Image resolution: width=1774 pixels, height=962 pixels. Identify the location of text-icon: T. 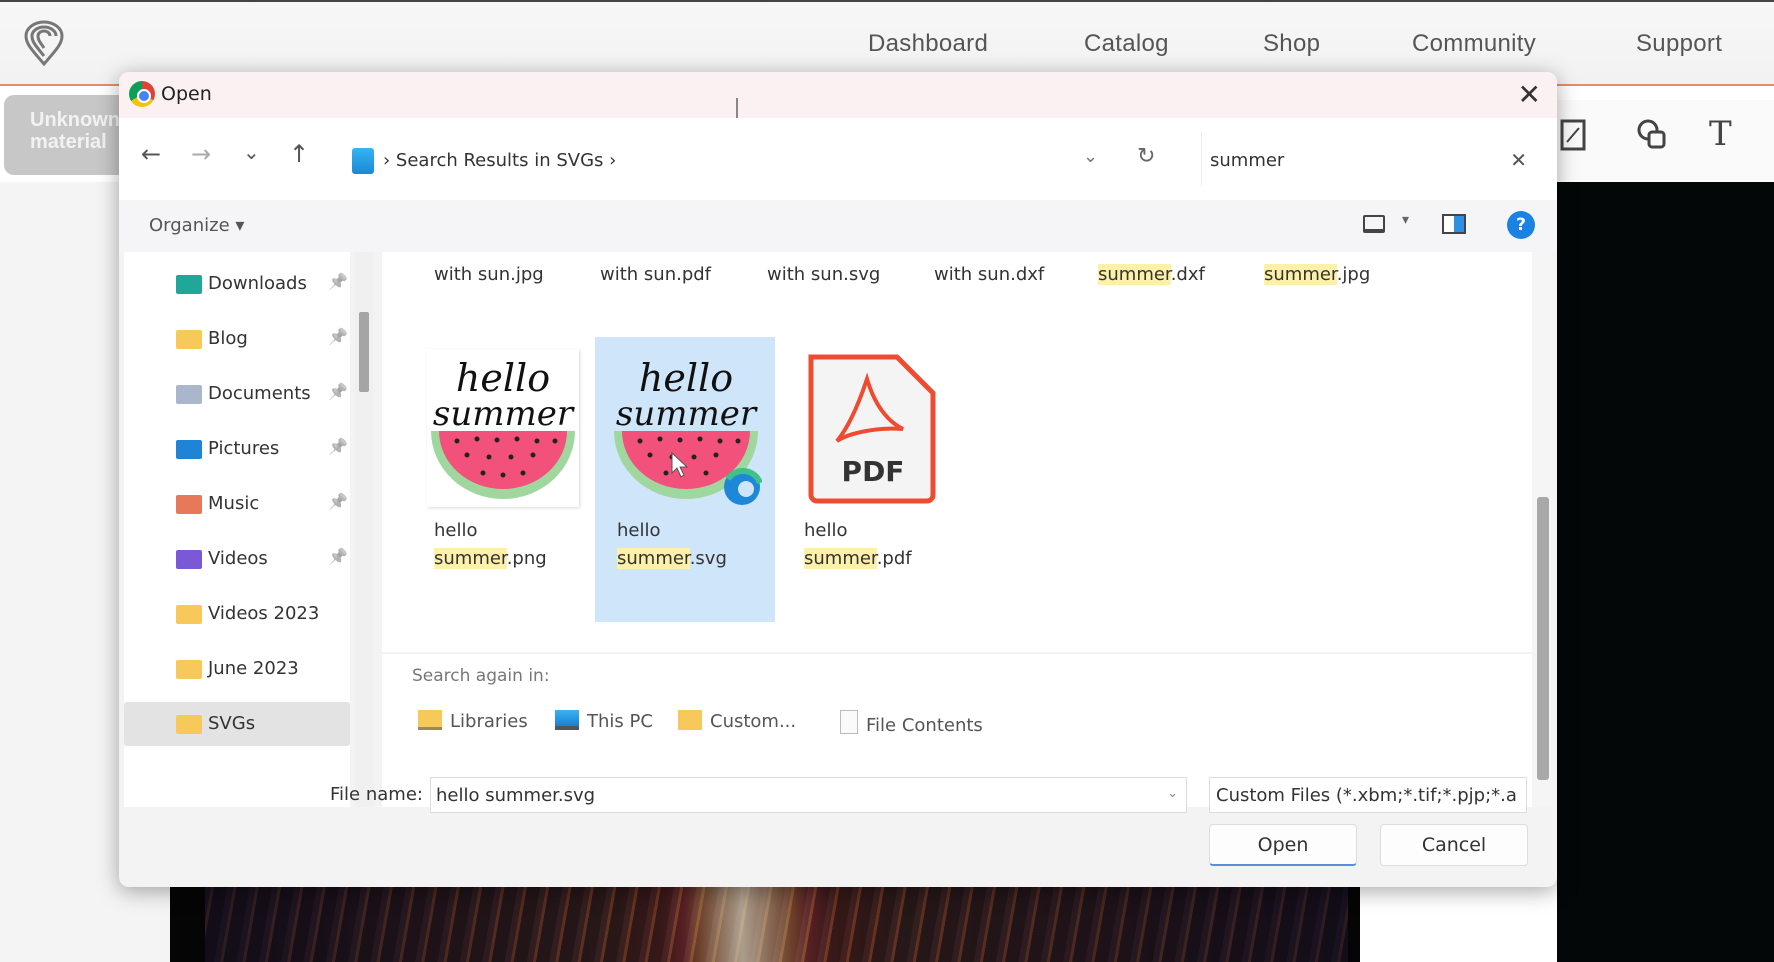
(1720, 134).